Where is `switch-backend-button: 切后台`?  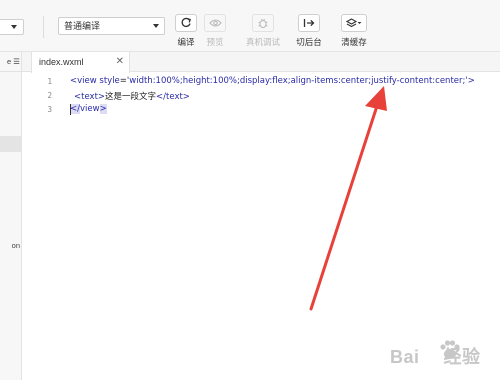
switch-backend-button: 切后台 is located at coordinates (309, 32).